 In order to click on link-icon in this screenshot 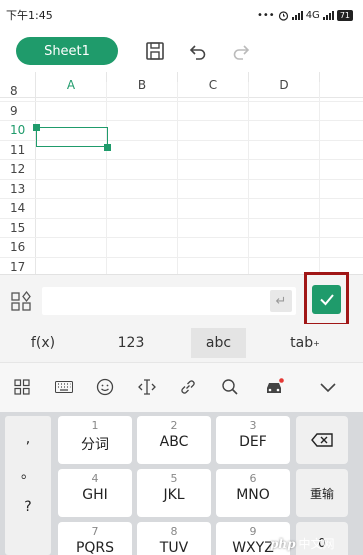, I will do `click(188, 387)`.